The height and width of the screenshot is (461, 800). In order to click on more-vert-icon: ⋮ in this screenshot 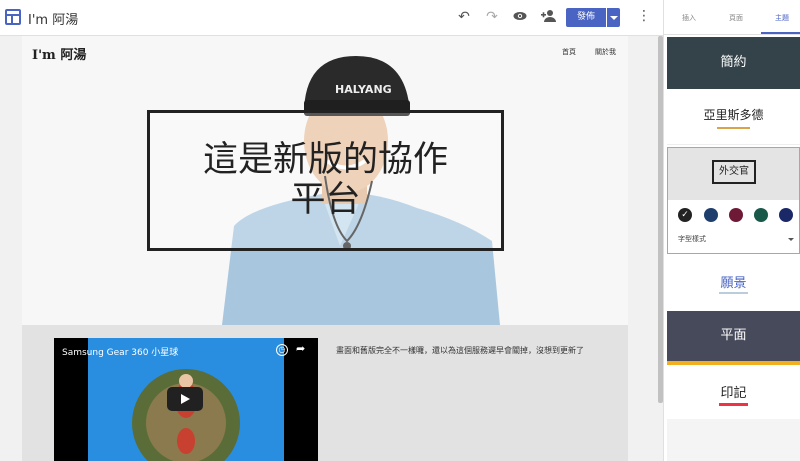, I will do `click(644, 16)`.